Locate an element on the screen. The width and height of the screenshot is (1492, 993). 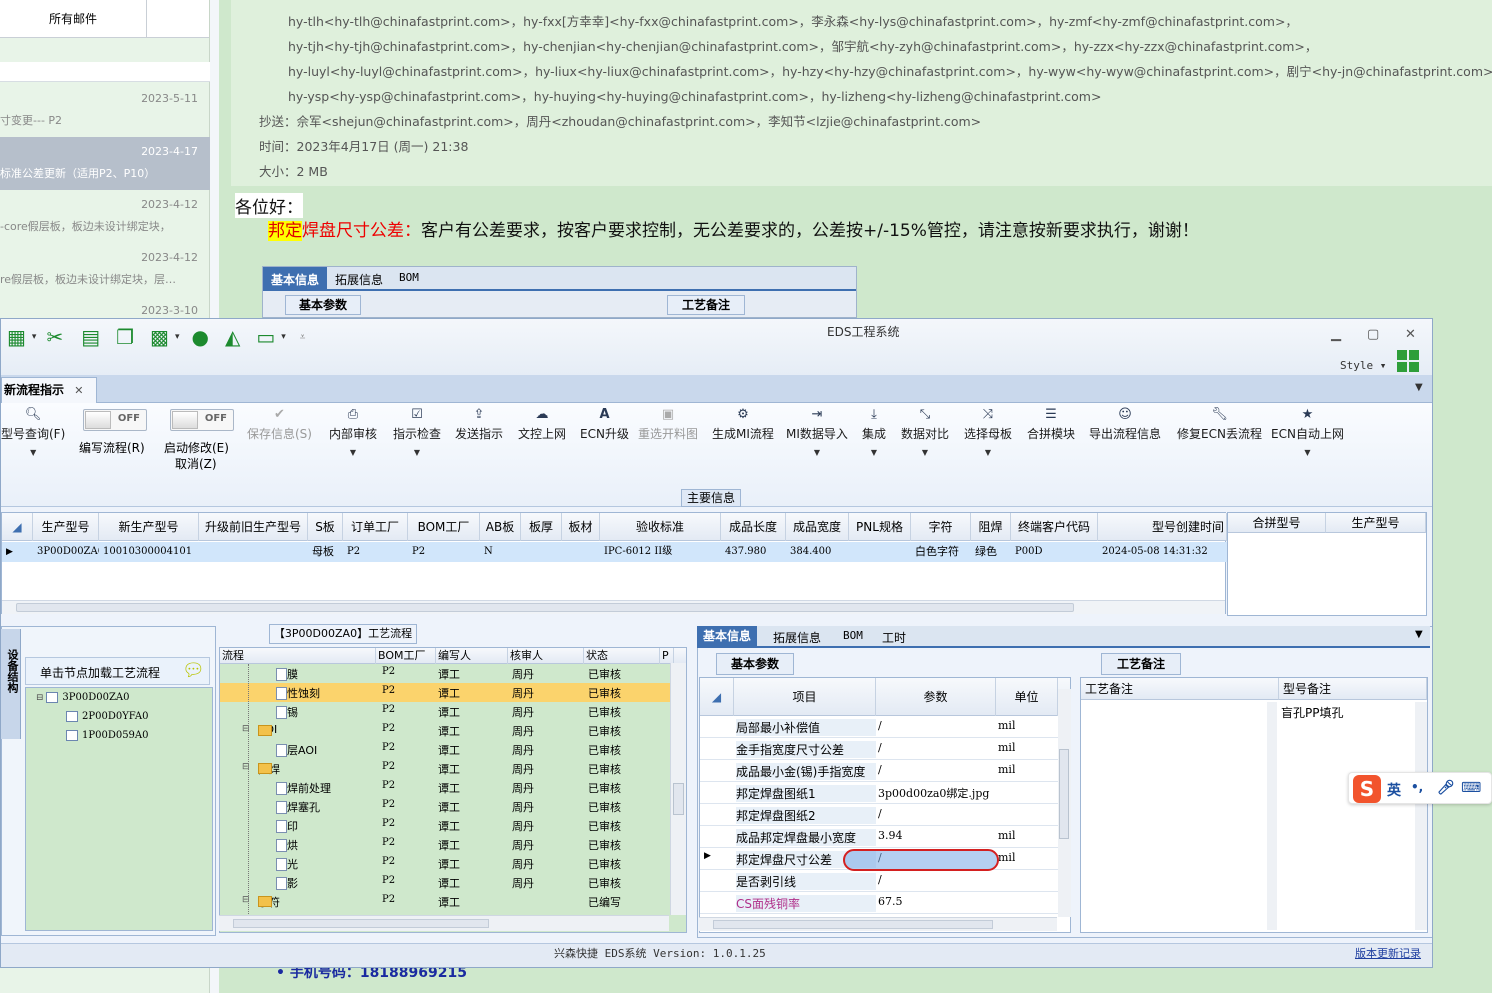
column-header: BOM工厂 is located at coordinates (406, 656).